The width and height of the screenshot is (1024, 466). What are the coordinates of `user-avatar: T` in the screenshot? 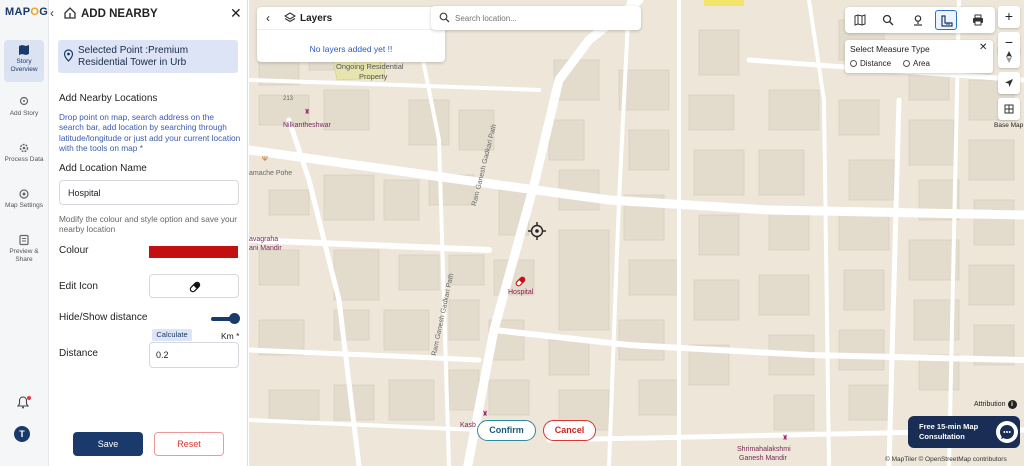 It's located at (22, 434).